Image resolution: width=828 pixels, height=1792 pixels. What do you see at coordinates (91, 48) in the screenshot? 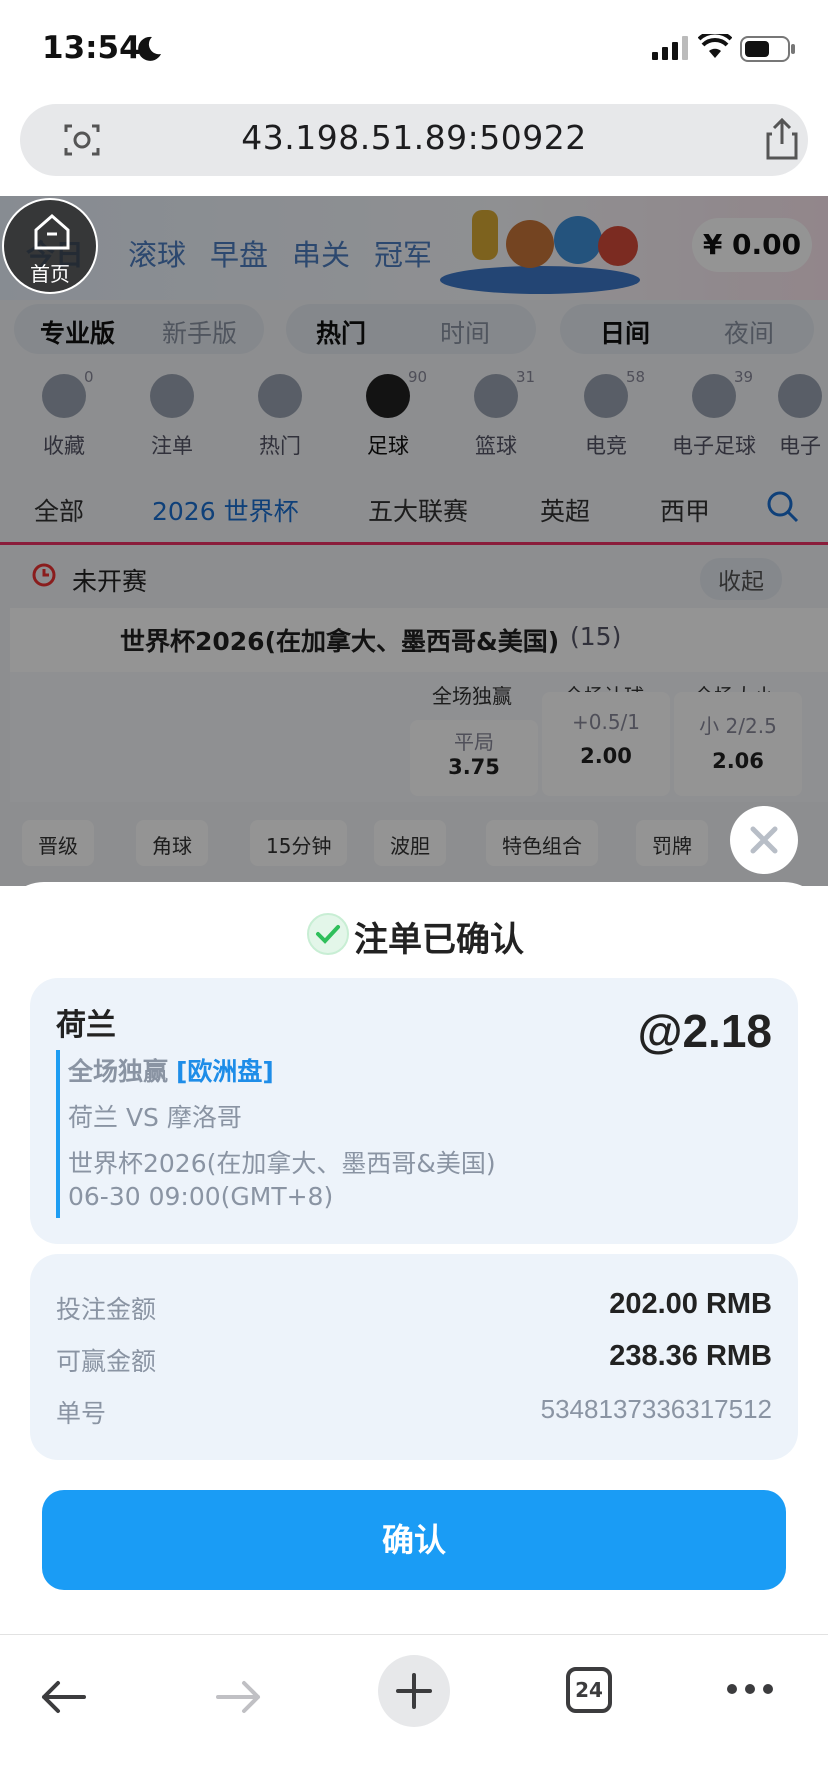
I see `status-time: 13:54` at bounding box center [91, 48].